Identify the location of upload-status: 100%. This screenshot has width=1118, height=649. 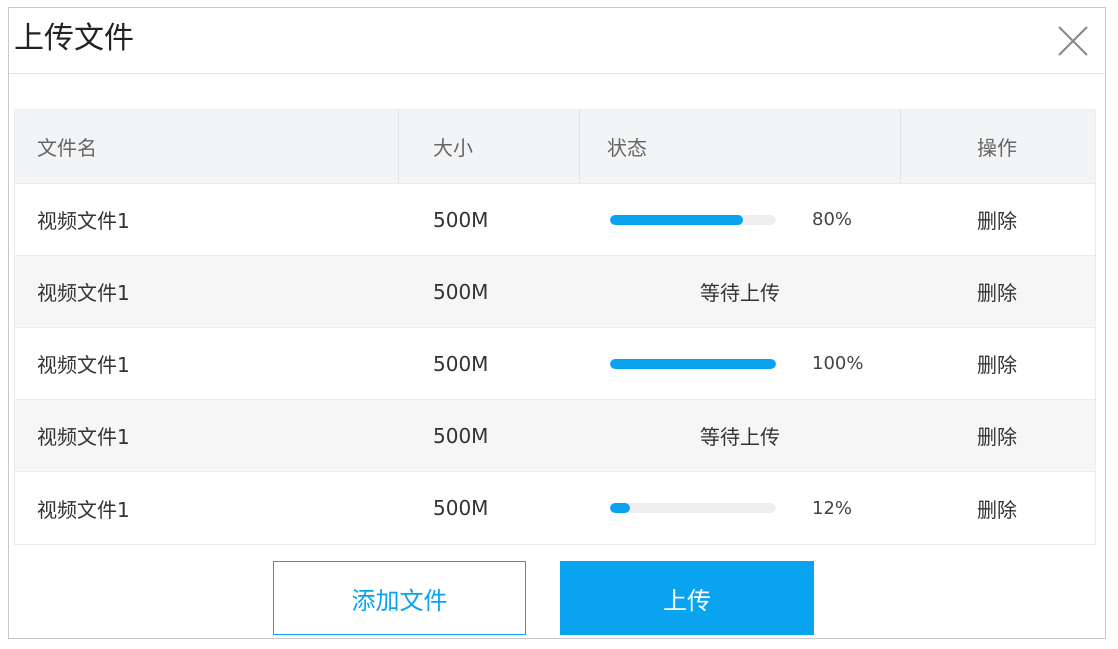
(740, 363).